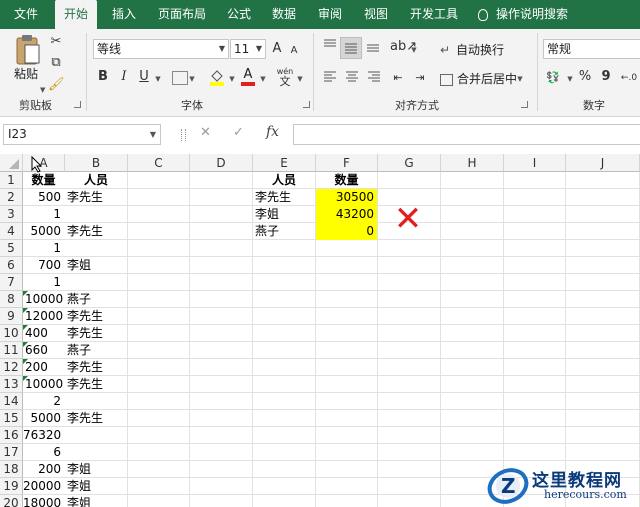 The height and width of the screenshot is (507, 640). I want to click on comma-style-button: 9, so click(606, 77).